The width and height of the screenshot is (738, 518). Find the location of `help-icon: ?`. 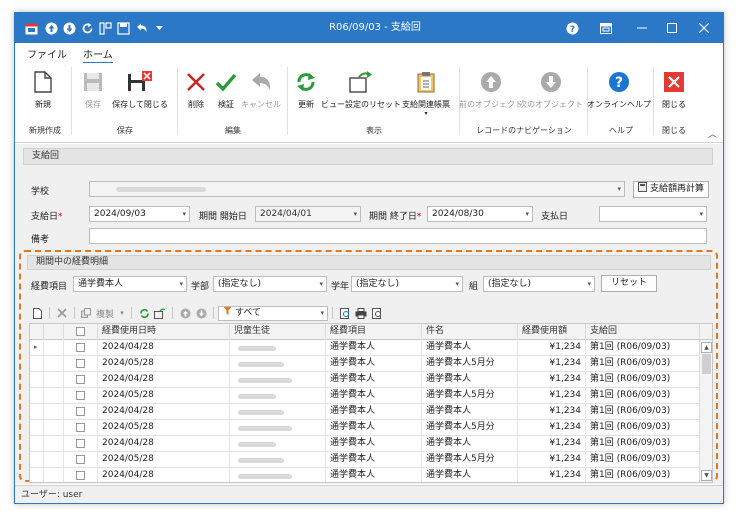

help-icon: ? is located at coordinates (572, 28).